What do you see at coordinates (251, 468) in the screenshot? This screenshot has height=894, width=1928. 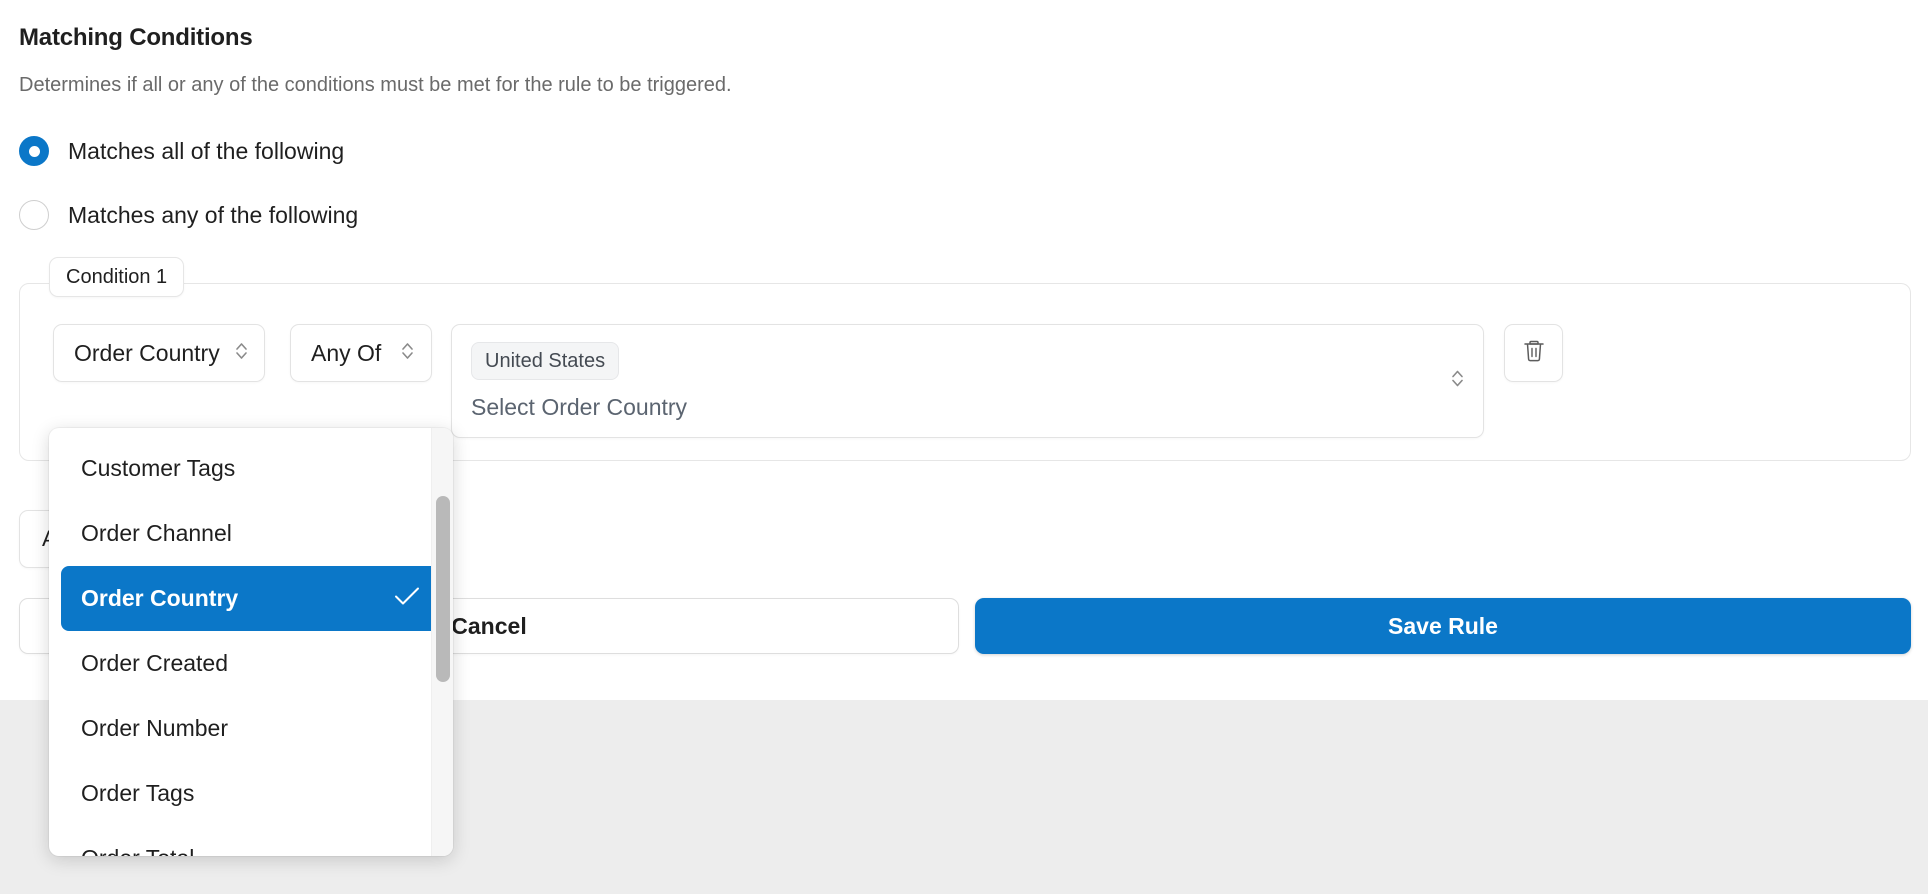 I see `dropdown-option: Customer Tags` at bounding box center [251, 468].